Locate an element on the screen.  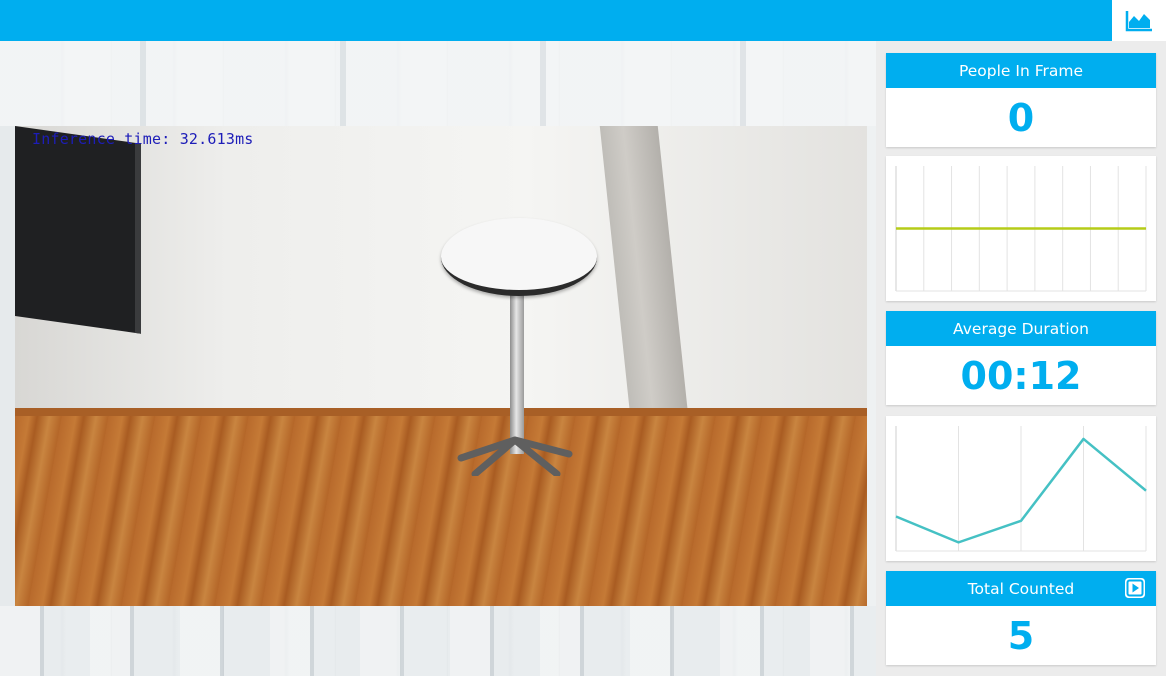
total-counted-label: Total Counted is located at coordinates (1021, 588).